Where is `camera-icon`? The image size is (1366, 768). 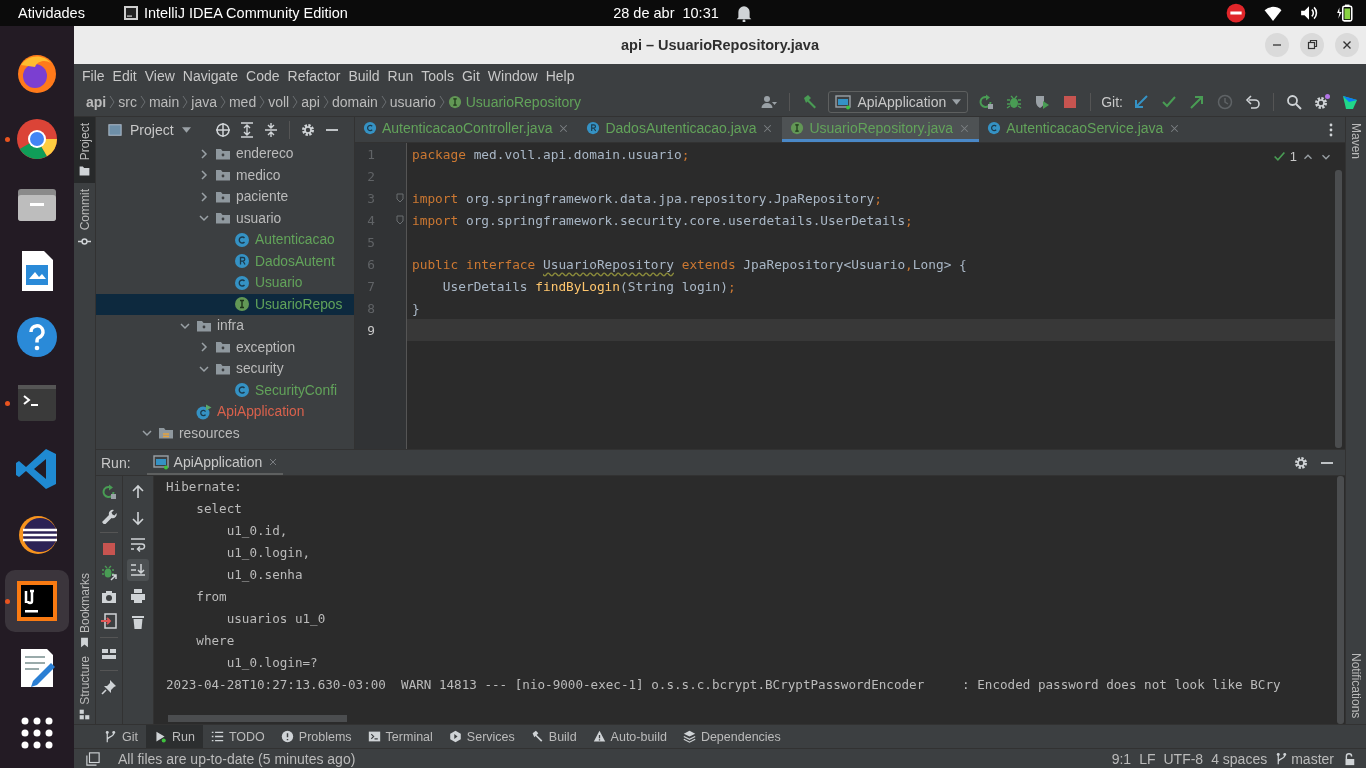
camera-icon is located at coordinates (109, 597).